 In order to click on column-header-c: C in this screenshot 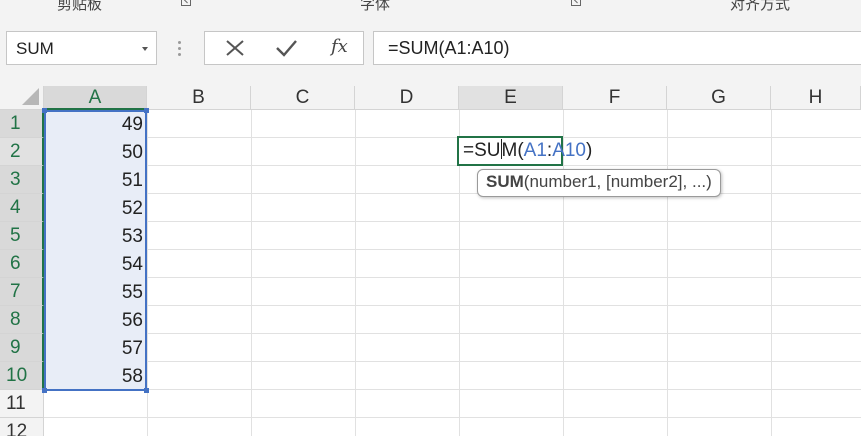, I will do `click(303, 98)`.